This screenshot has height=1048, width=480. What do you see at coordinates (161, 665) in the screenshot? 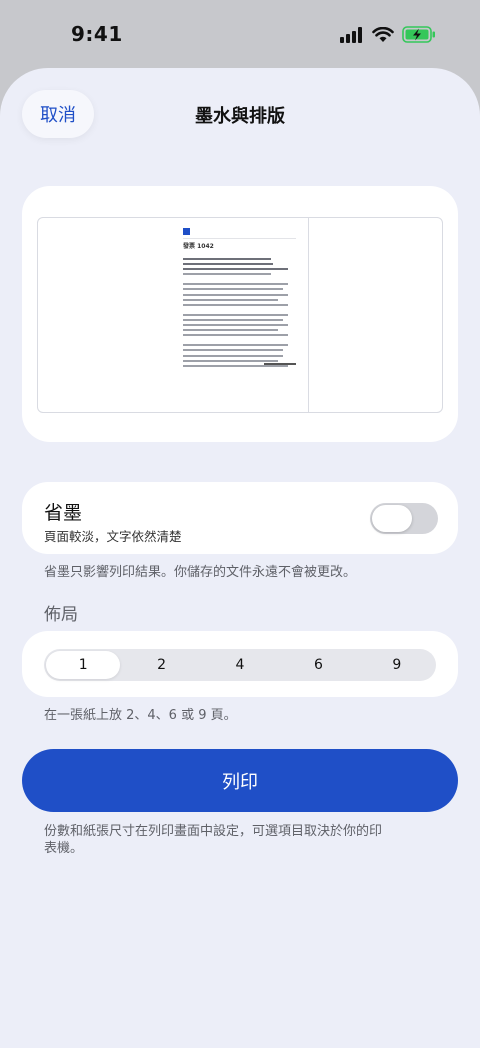
I see `layout-option-2: 2` at bounding box center [161, 665].